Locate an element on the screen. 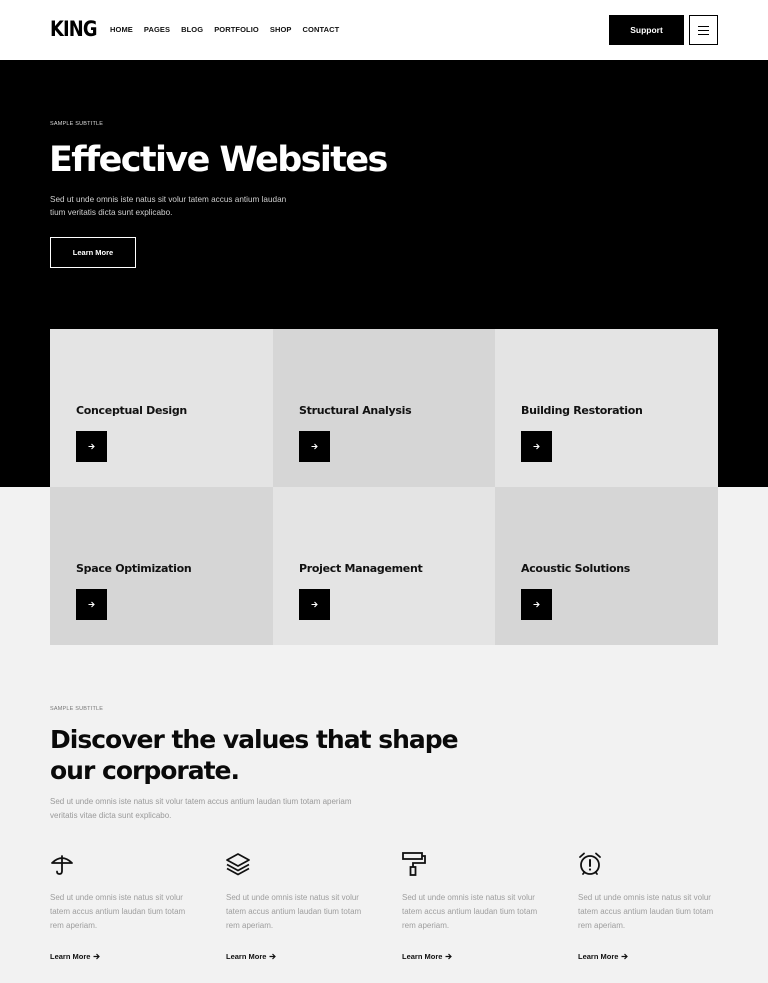 The image size is (768, 983). service-title: Acoustic Solutions is located at coordinates (575, 568).